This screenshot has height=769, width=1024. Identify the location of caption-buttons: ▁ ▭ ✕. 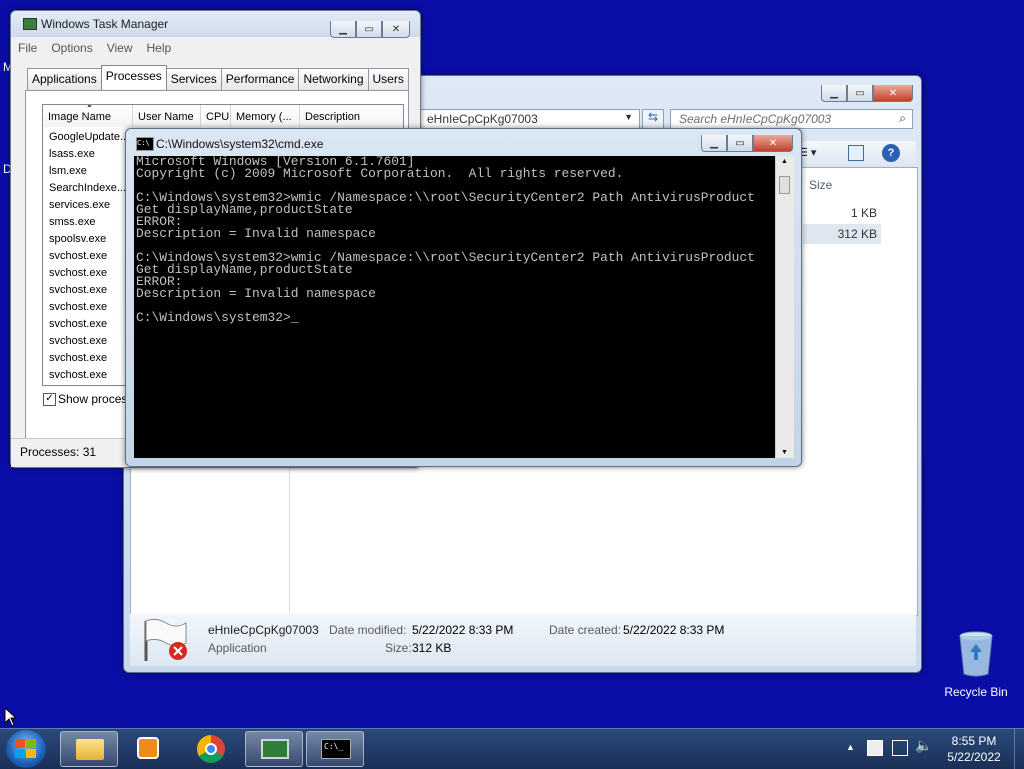
(747, 144).